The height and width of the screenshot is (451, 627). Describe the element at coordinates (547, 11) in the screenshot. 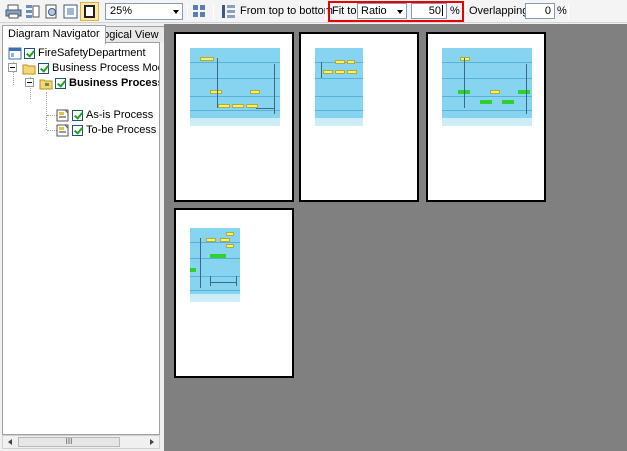

I see `overlapping-value: 0` at that location.